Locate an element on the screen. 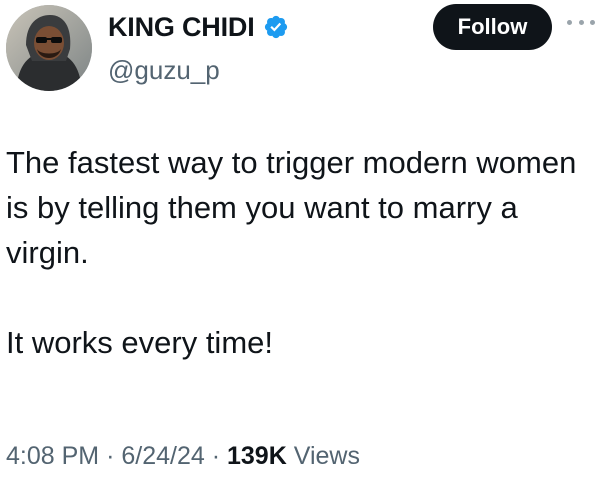  views-label: Views is located at coordinates (326, 456).